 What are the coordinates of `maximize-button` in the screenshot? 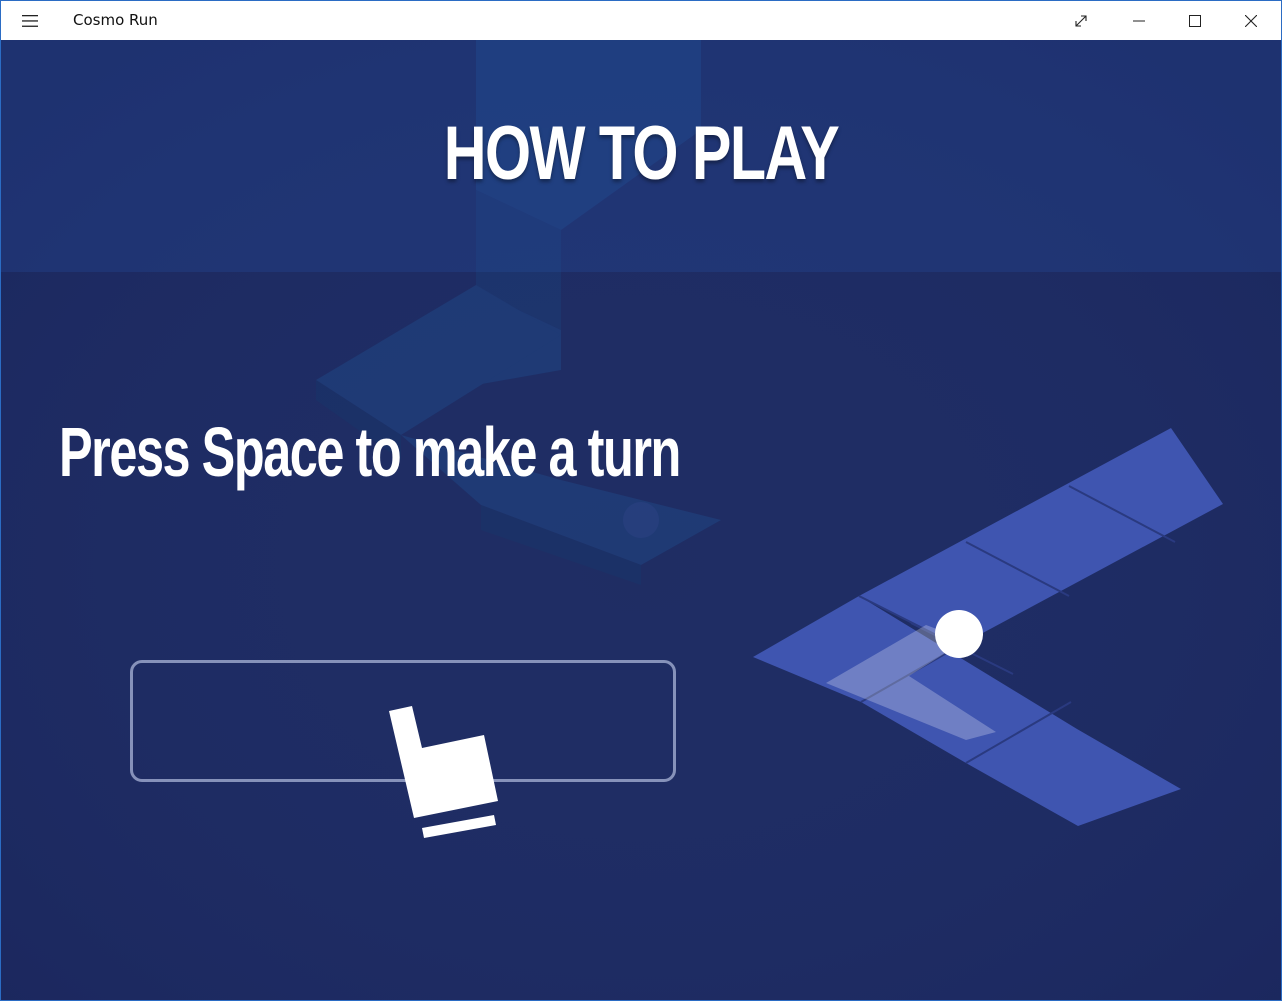 It's located at (1195, 20).